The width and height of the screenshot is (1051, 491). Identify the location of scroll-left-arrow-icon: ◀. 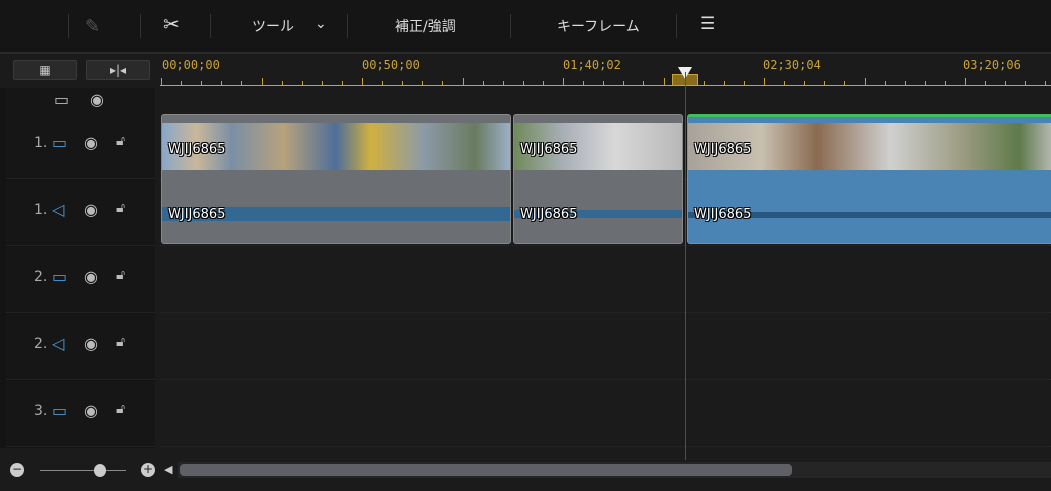
(168, 469).